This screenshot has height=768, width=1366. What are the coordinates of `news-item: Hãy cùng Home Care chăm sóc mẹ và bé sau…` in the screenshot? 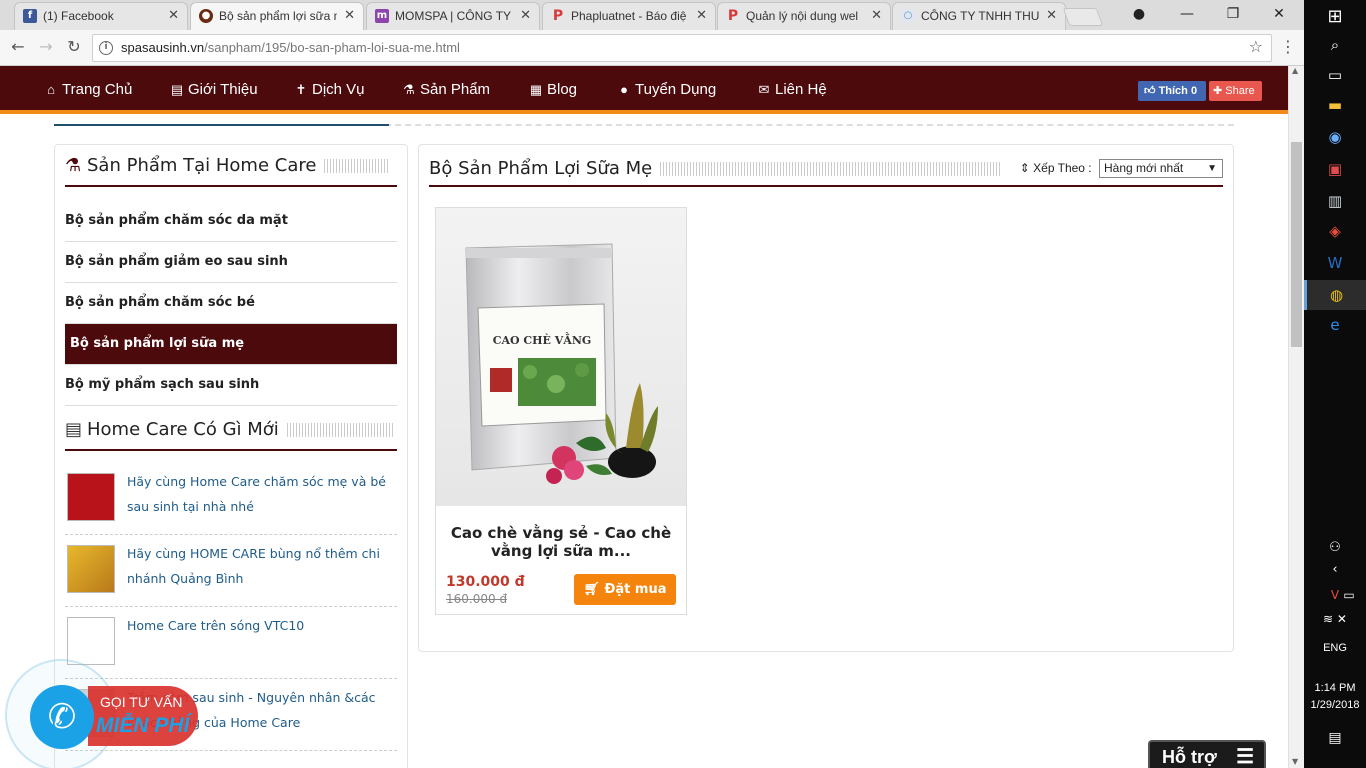 It's located at (231, 499).